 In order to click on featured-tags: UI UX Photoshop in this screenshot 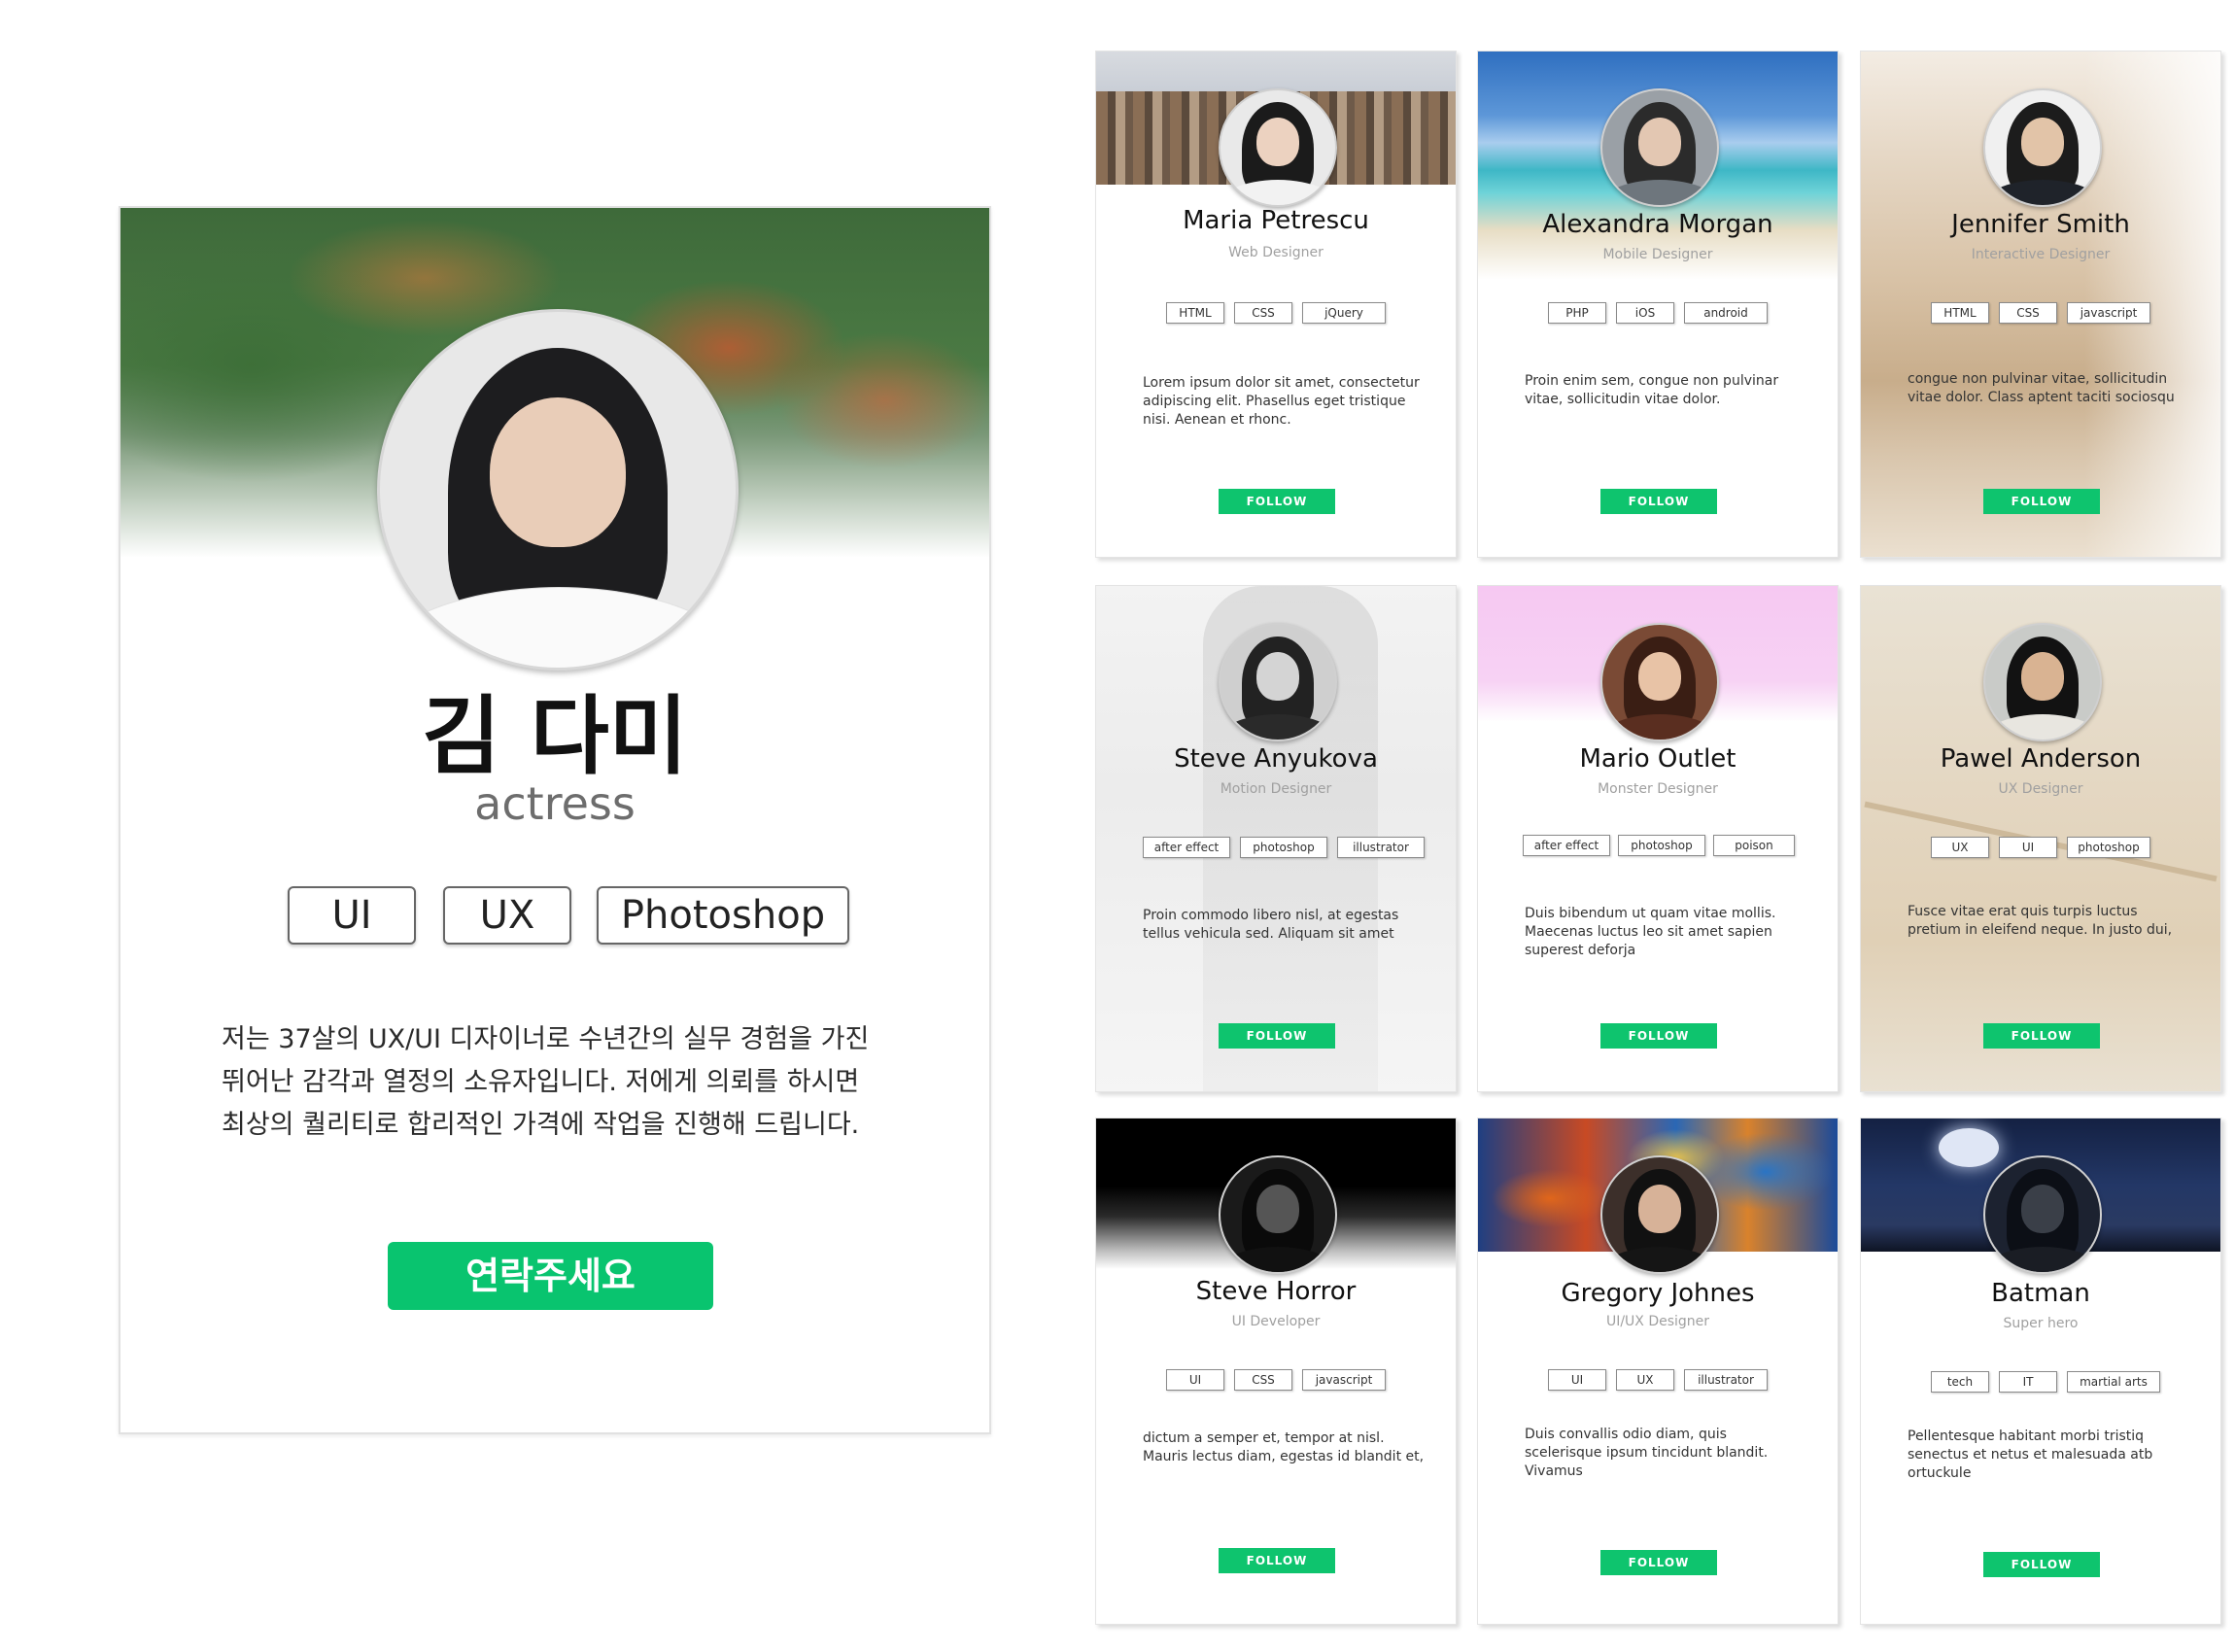, I will do `click(555, 918)`.